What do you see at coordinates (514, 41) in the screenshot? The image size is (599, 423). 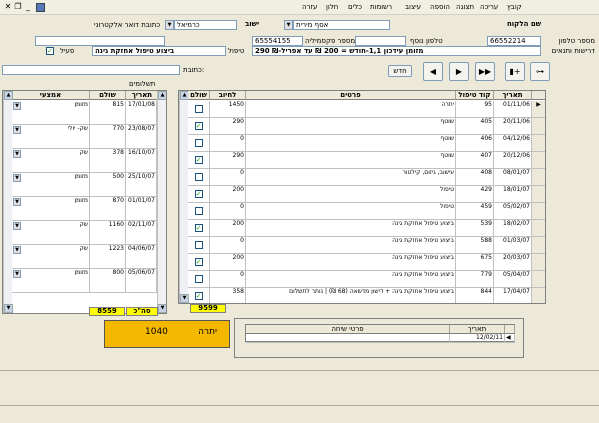 I see `phone-field: 66552214` at bounding box center [514, 41].